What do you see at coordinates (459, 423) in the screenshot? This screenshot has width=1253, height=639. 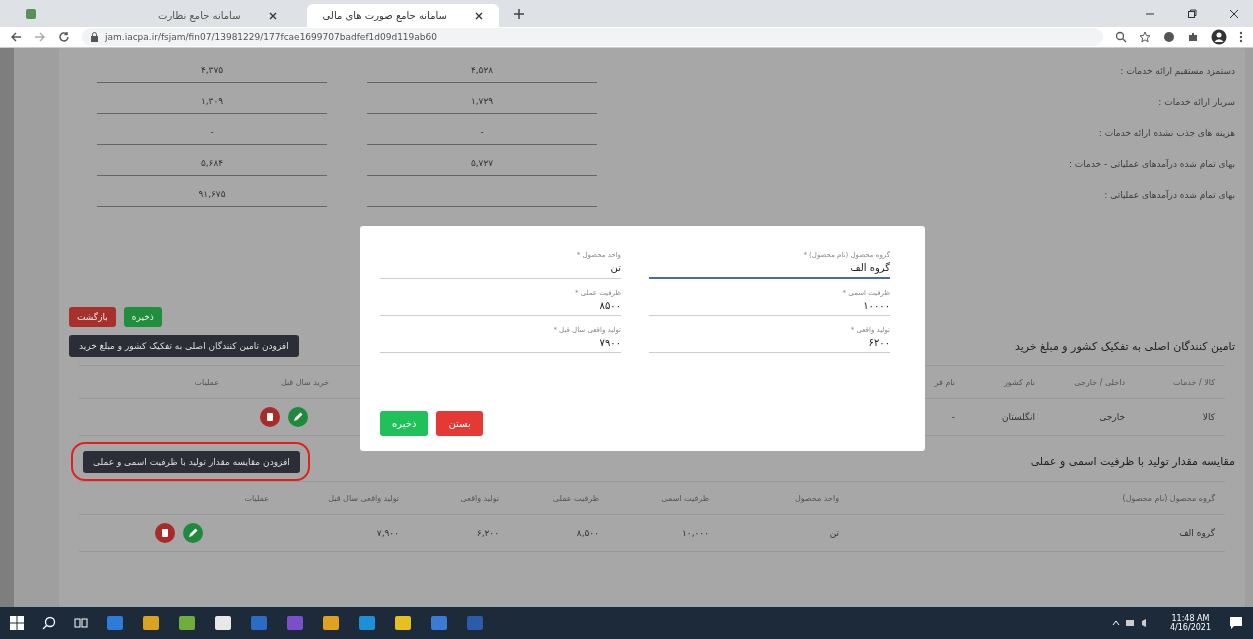 I see `modal-button: بستن` at bounding box center [459, 423].